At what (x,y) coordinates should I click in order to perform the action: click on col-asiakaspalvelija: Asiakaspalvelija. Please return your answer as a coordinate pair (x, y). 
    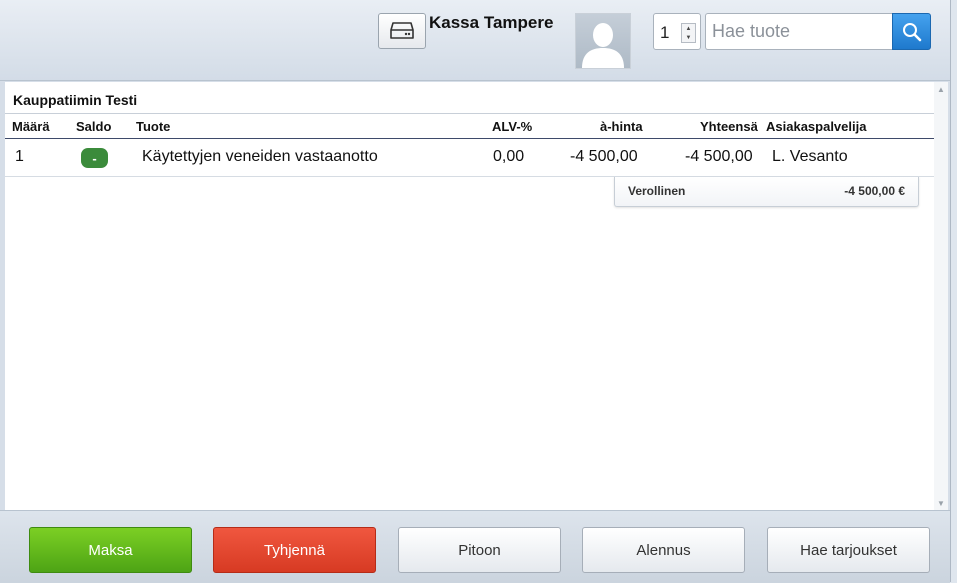
    Looking at the image, I should click on (816, 126).